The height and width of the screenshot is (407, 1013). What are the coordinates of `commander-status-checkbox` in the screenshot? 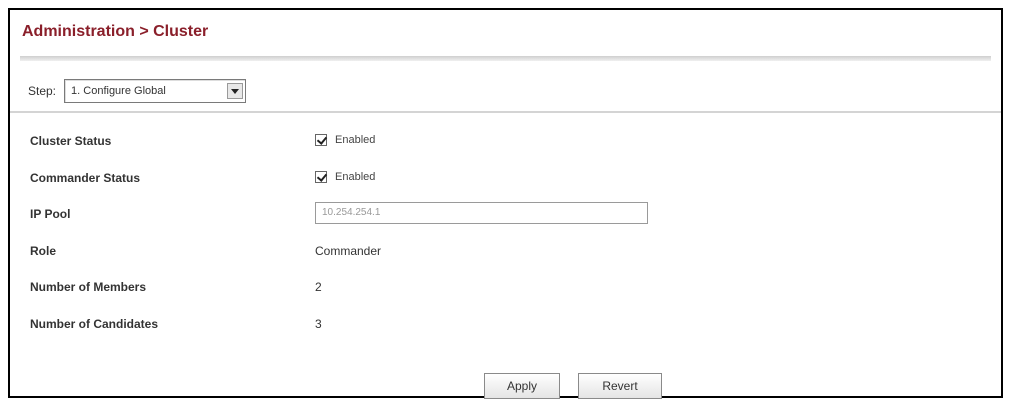 It's located at (321, 177).